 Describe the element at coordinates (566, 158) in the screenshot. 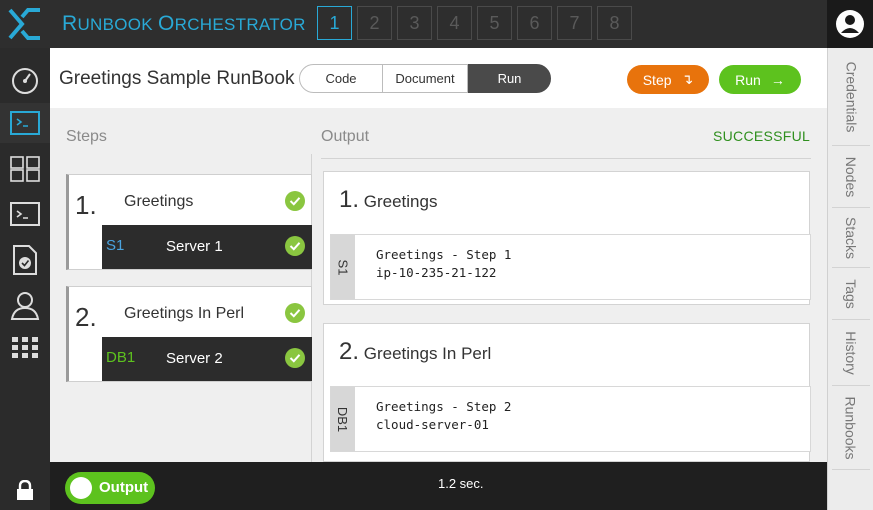

I see `divider` at that location.